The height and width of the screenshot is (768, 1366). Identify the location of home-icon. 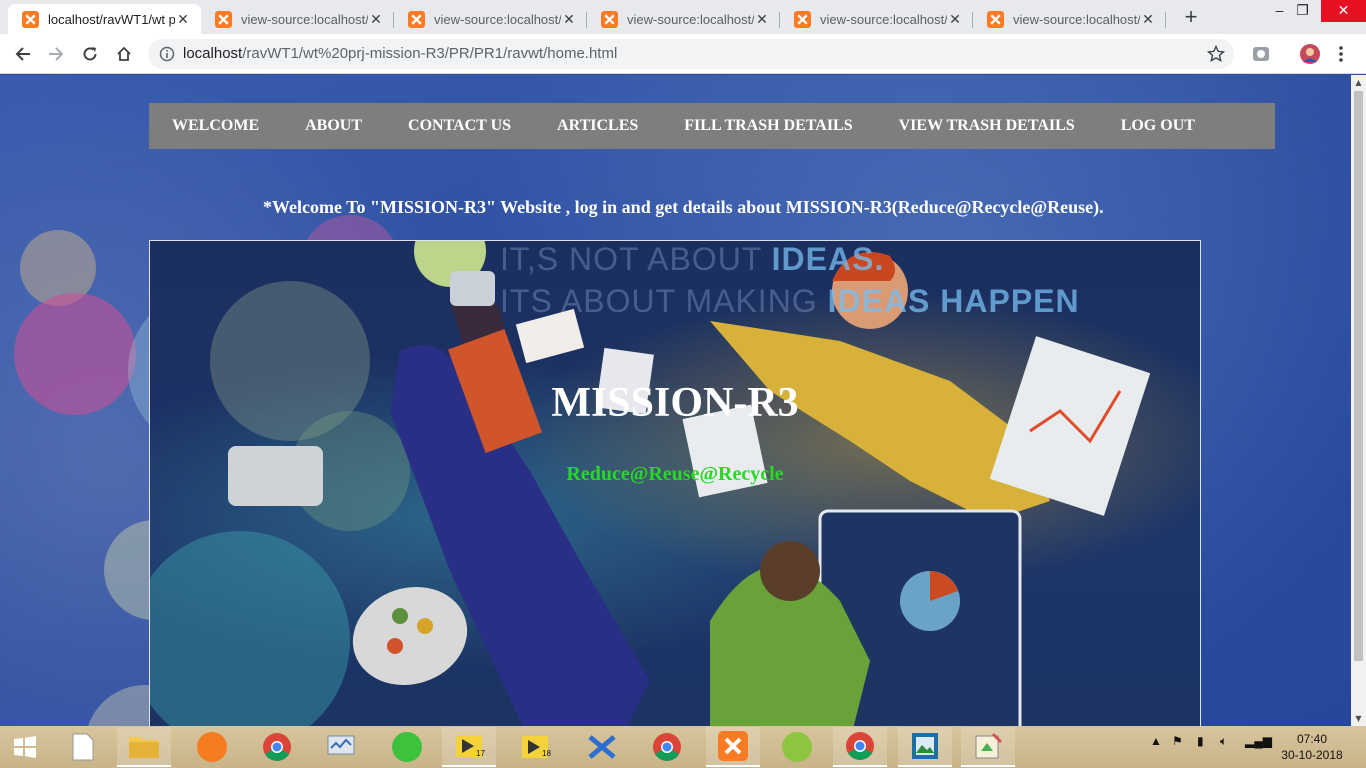
(124, 53).